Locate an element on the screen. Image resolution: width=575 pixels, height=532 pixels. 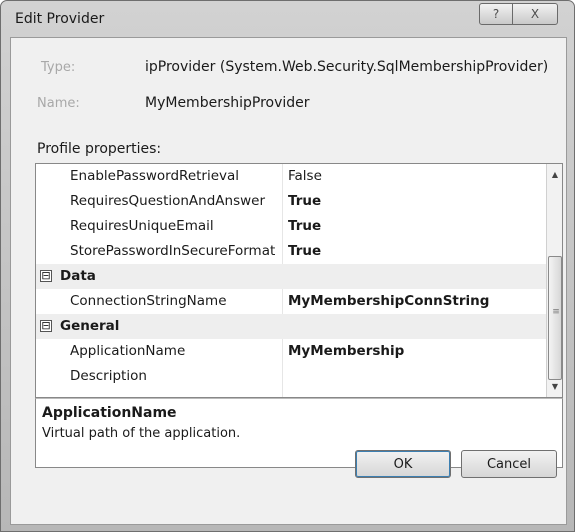
property-name: ApplicationName is located at coordinates (128, 351).